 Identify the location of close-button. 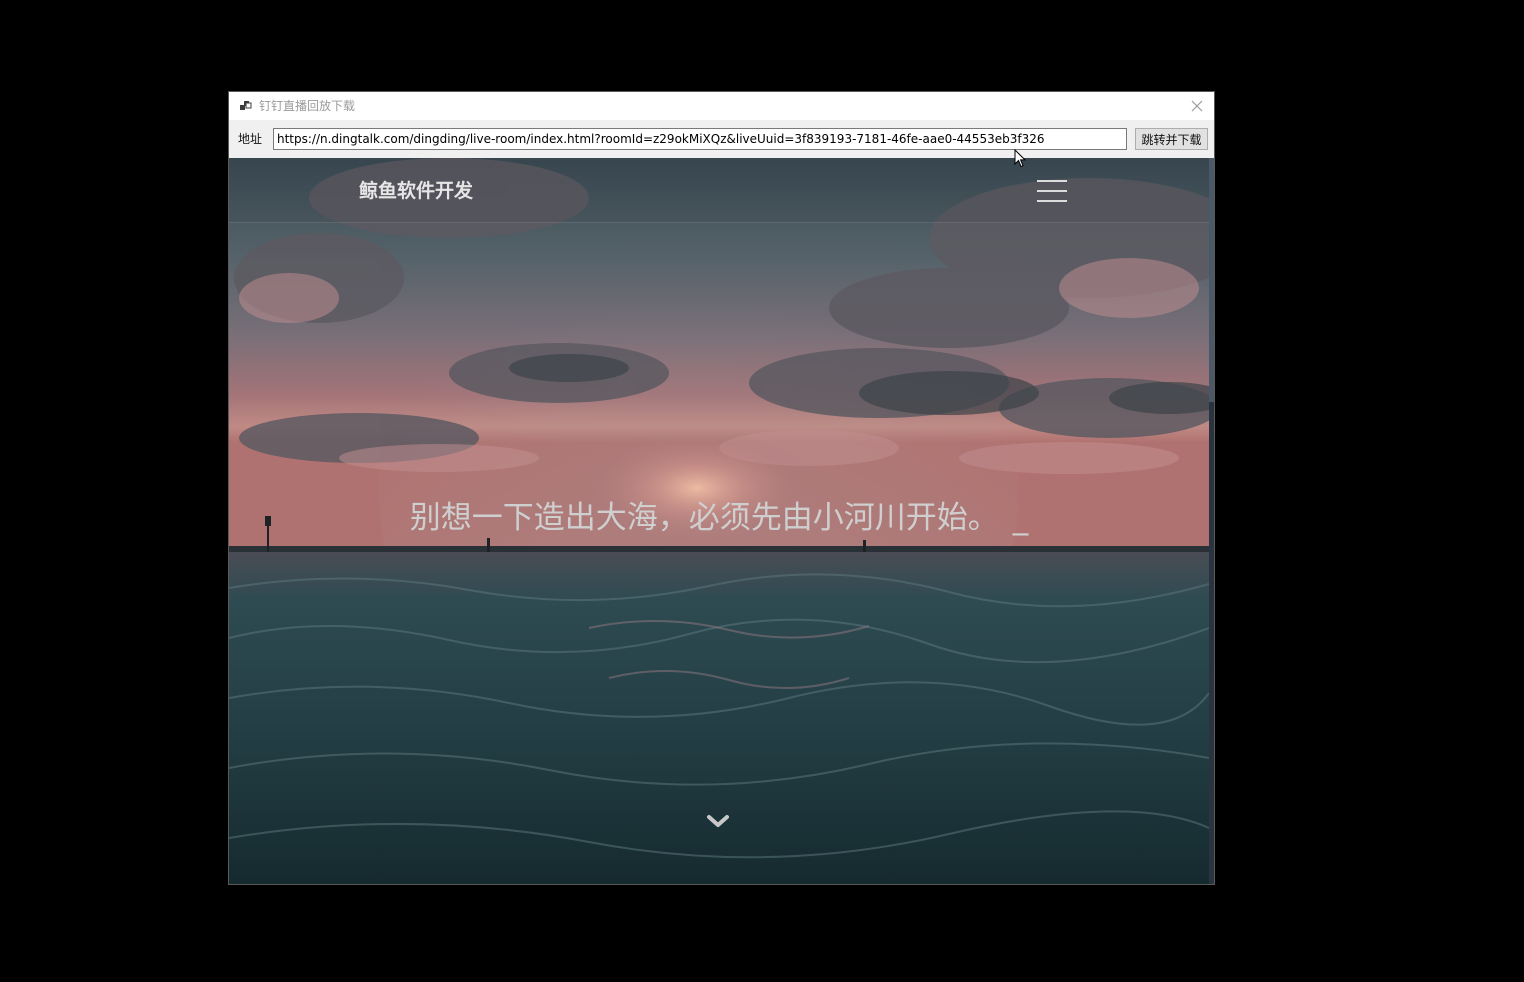
(1197, 106).